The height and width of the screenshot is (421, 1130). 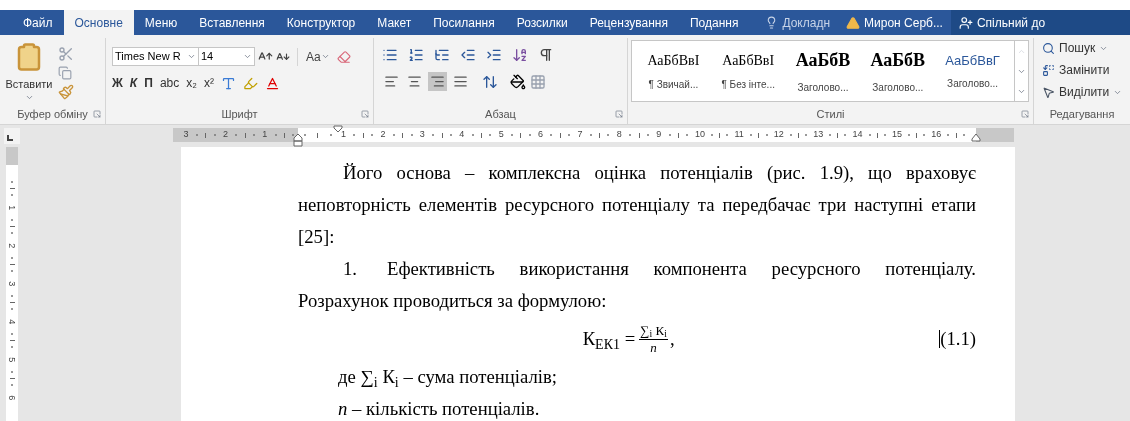 I want to click on formula-punctuation: ,, so click(x=672, y=339).